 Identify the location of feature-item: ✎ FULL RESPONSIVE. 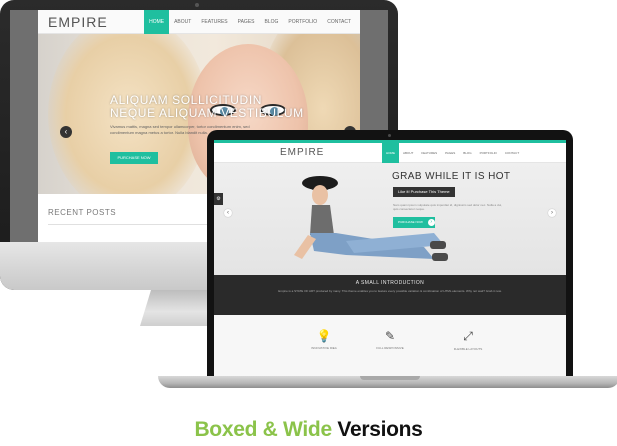
(390, 339).